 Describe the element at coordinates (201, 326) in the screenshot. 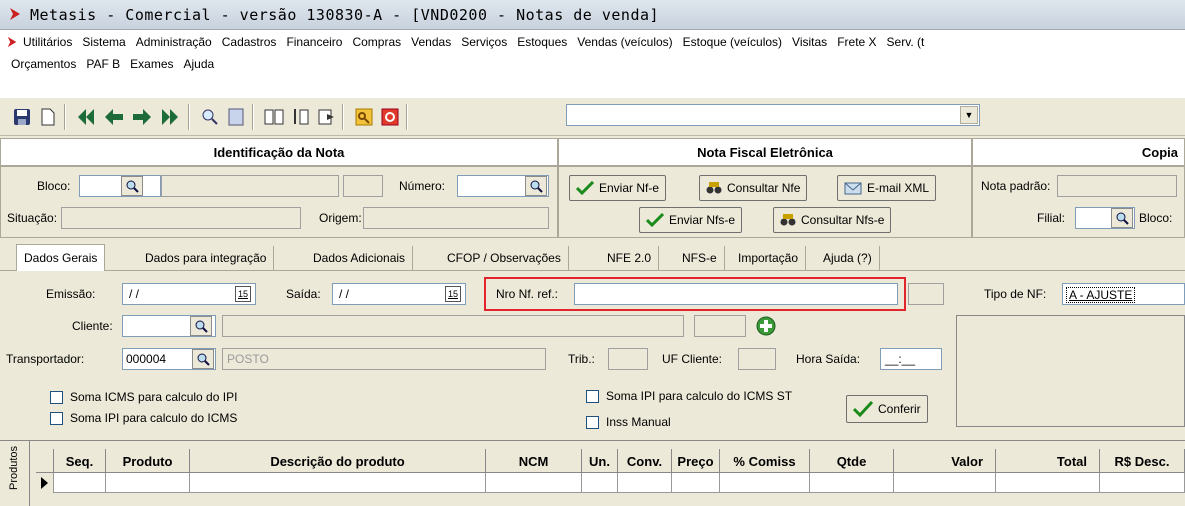

I see `cliente-search-icon` at that location.